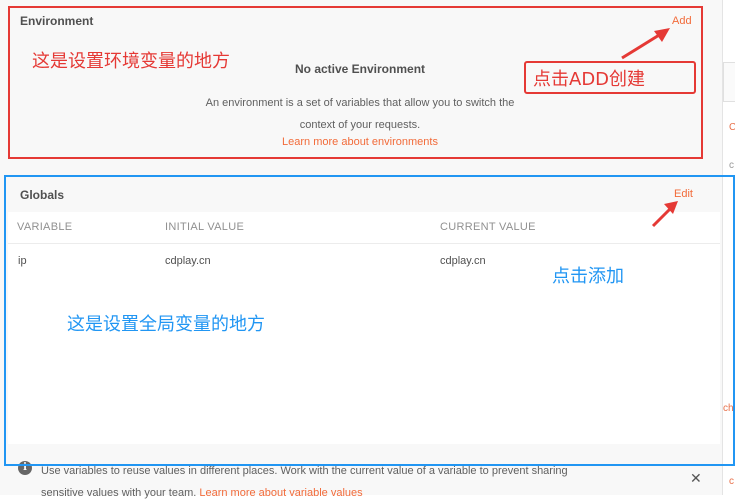  I want to click on environment-annotation: 这是设置环境变量的地方, so click(131, 61).